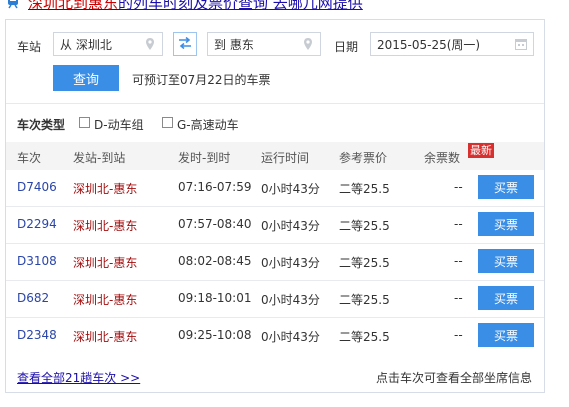 The height and width of the screenshot is (407, 569). Describe the element at coordinates (86, 78) in the screenshot. I see `query-button: 查询` at that location.